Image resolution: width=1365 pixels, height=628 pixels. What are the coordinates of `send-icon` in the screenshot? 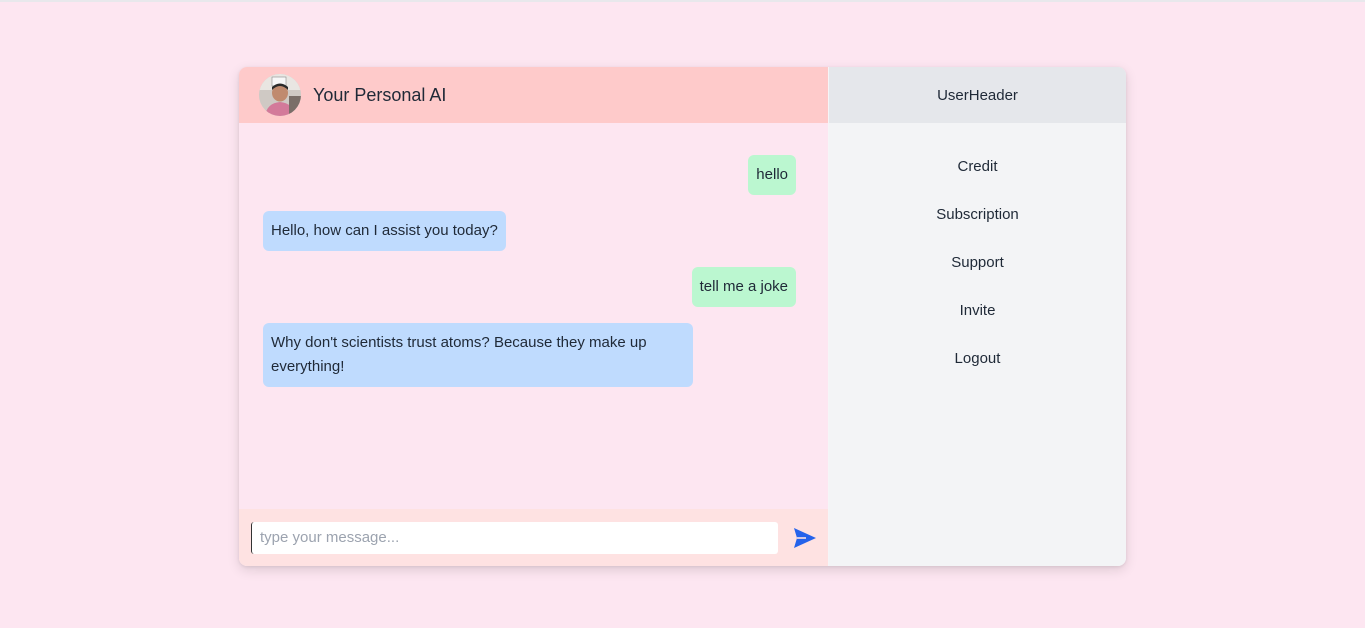 It's located at (805, 537).